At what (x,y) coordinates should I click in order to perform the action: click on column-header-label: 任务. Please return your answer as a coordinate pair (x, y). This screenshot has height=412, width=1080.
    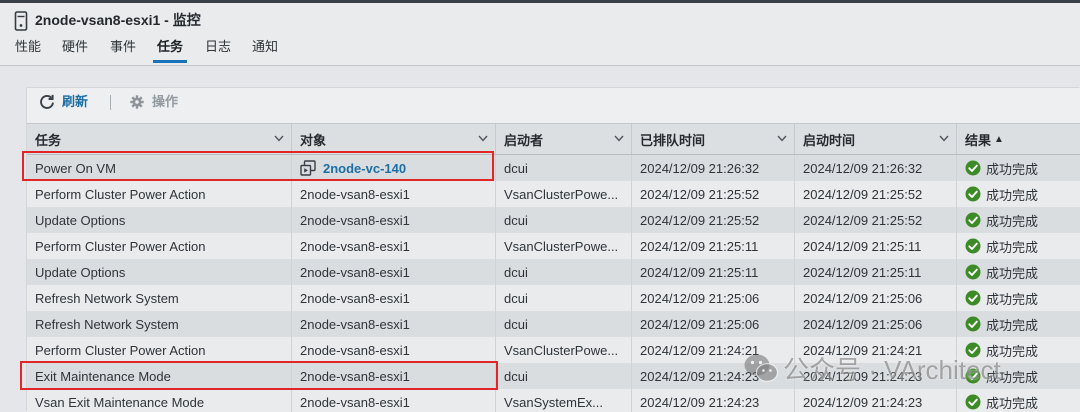
    Looking at the image, I should click on (48, 140).